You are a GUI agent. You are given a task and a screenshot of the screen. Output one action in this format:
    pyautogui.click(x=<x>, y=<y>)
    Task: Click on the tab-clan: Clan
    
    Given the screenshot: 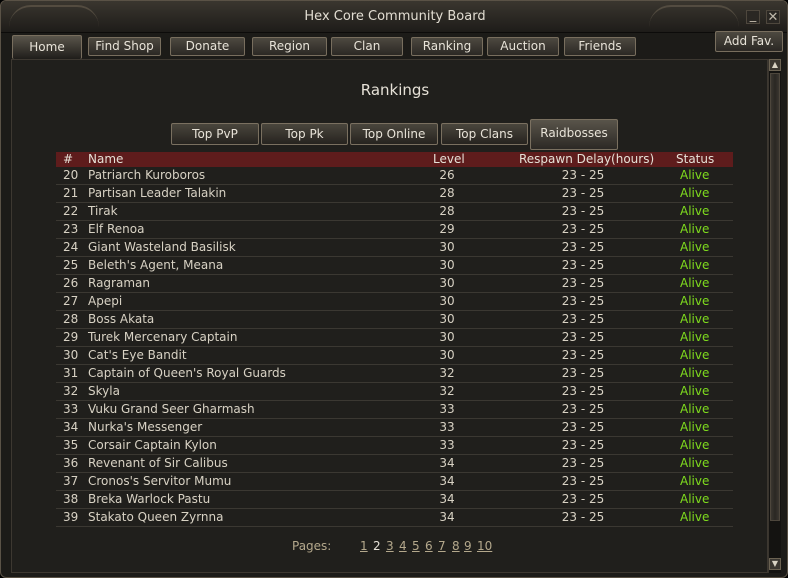 What is the action you would take?
    pyautogui.click(x=367, y=46)
    